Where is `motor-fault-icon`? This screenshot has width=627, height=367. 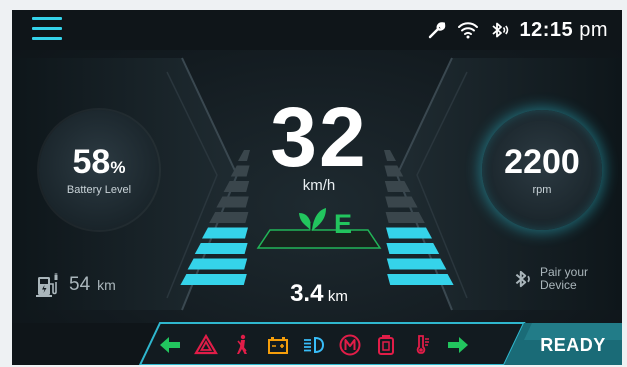
motor-fault-icon is located at coordinates (350, 345).